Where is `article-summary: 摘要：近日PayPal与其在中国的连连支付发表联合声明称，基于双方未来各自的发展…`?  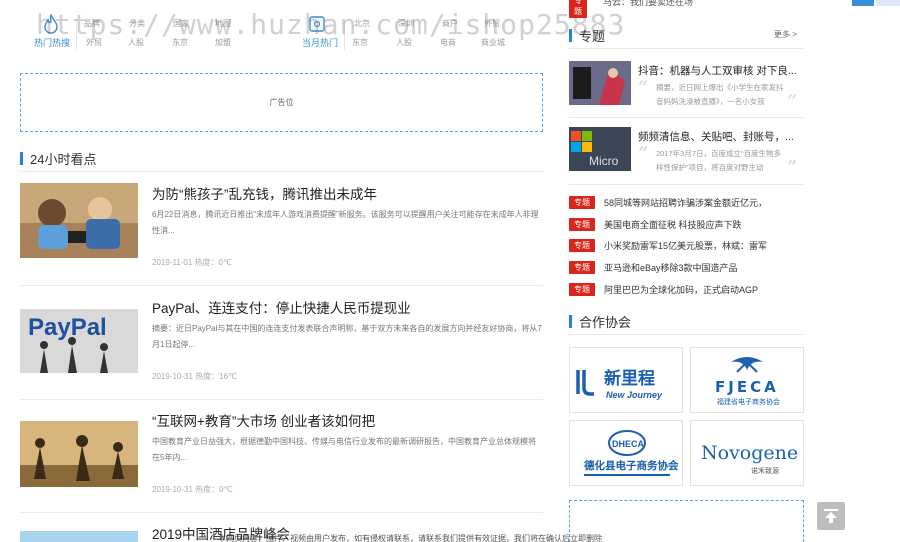 article-summary: 摘要：近日PayPal与其在中国的连连支付发表联合声明称，基于双方未来各自的发展… is located at coordinates (347, 336).